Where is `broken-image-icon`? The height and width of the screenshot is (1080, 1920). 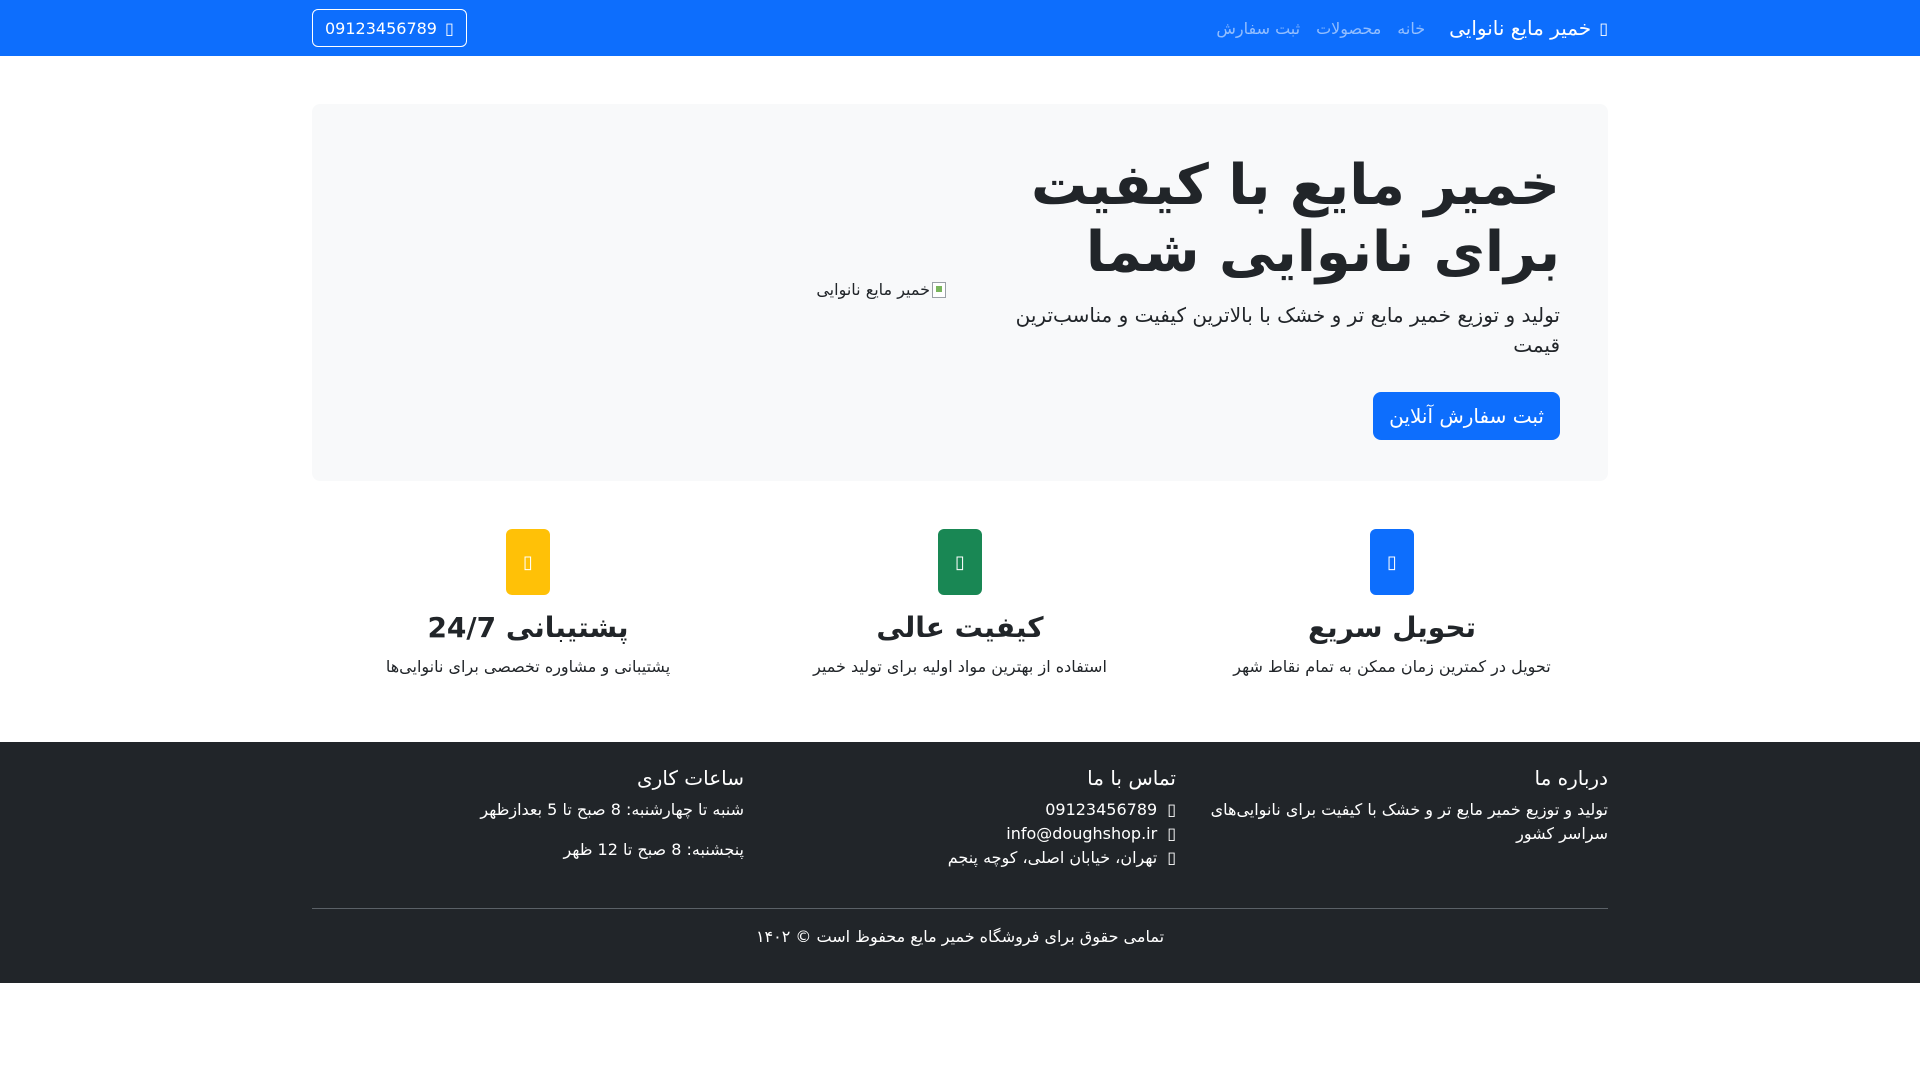 broken-image-icon is located at coordinates (939, 289).